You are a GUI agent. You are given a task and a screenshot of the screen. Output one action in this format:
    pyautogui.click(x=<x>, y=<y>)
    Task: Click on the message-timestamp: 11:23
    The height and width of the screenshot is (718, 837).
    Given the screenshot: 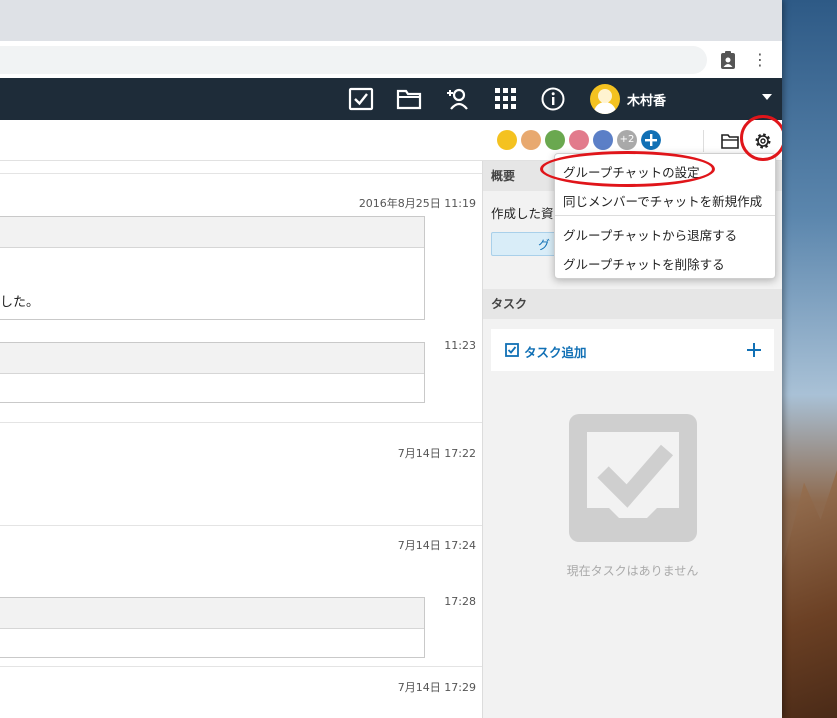 What is the action you would take?
    pyautogui.click(x=460, y=345)
    